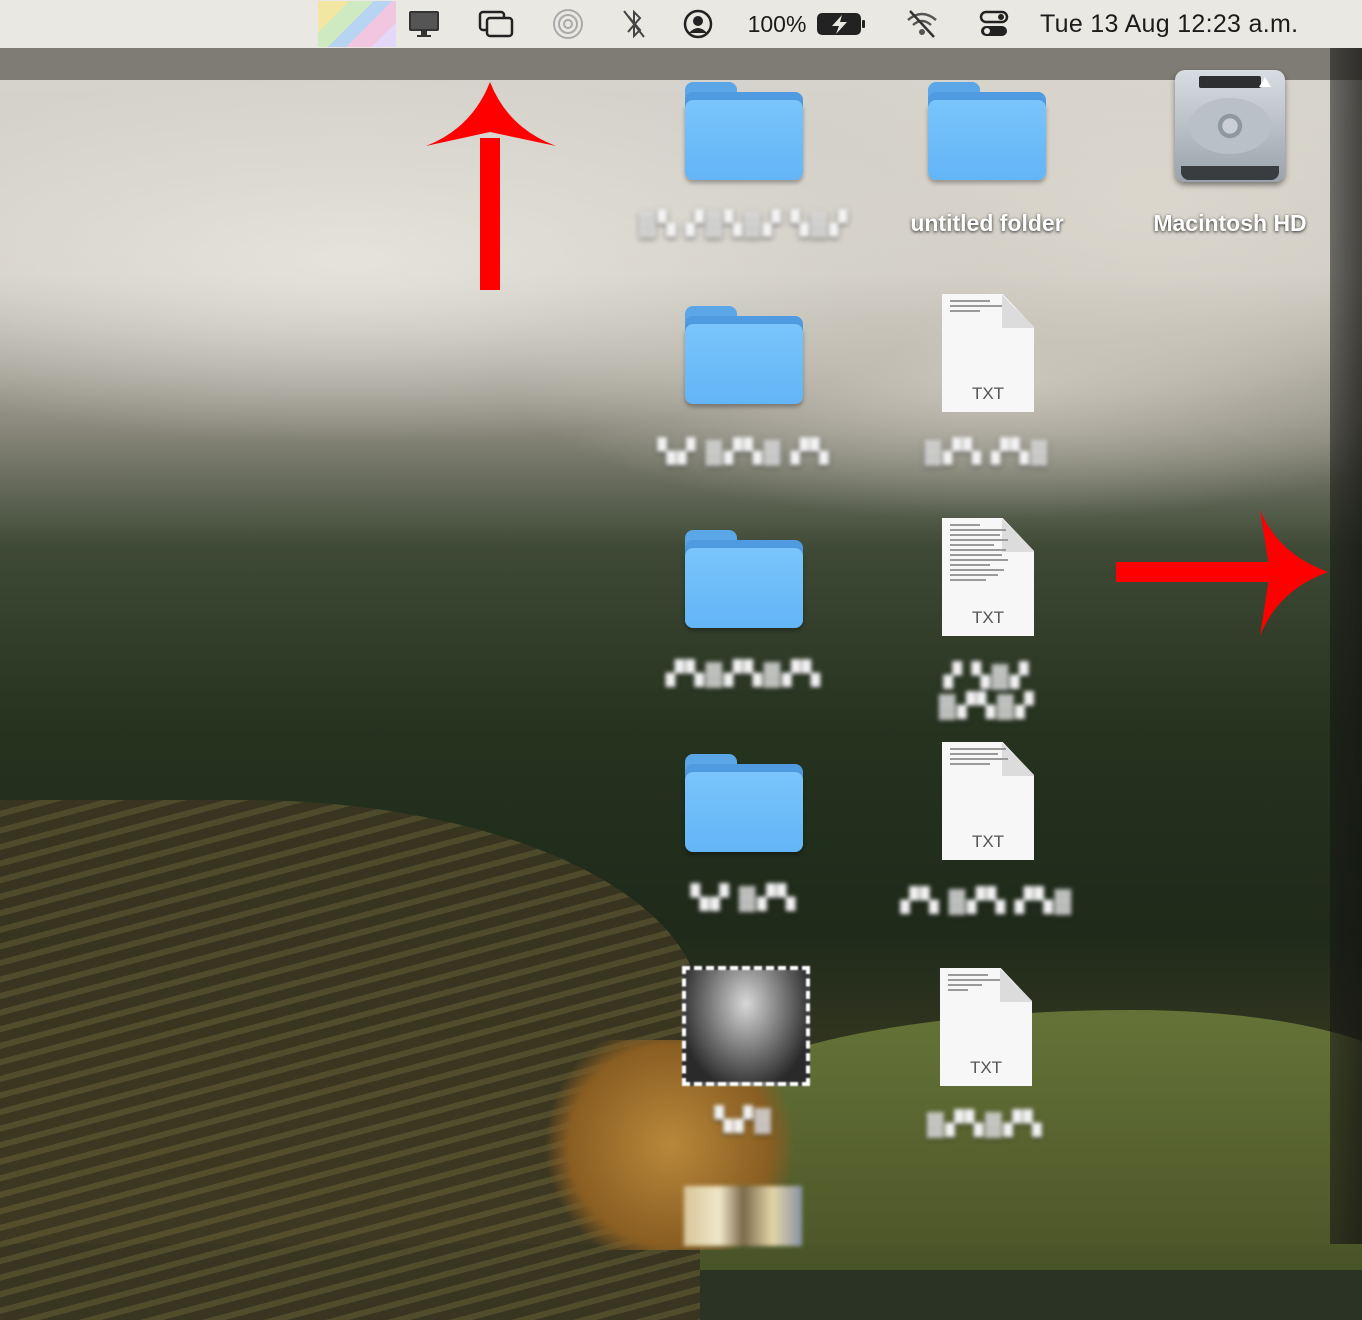 This screenshot has width=1362, height=1320. What do you see at coordinates (1185, 24) in the screenshot?
I see `menu-bar-clock: Tue 13 Aug 12:23 a.m.` at bounding box center [1185, 24].